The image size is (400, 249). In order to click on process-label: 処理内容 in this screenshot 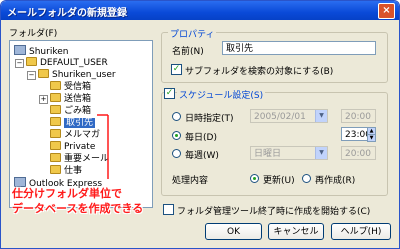, I will do `click(190, 181)`.